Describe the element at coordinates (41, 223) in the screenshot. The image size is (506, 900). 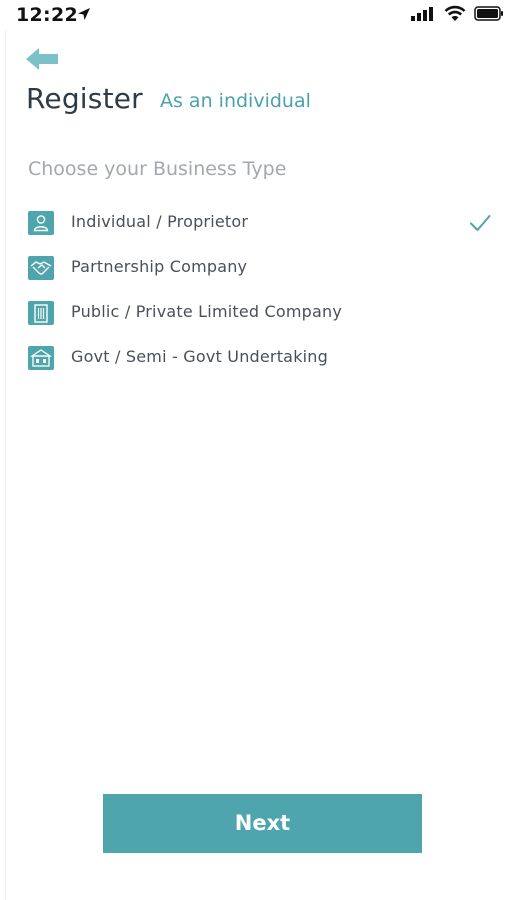
I see `person-icon` at that location.